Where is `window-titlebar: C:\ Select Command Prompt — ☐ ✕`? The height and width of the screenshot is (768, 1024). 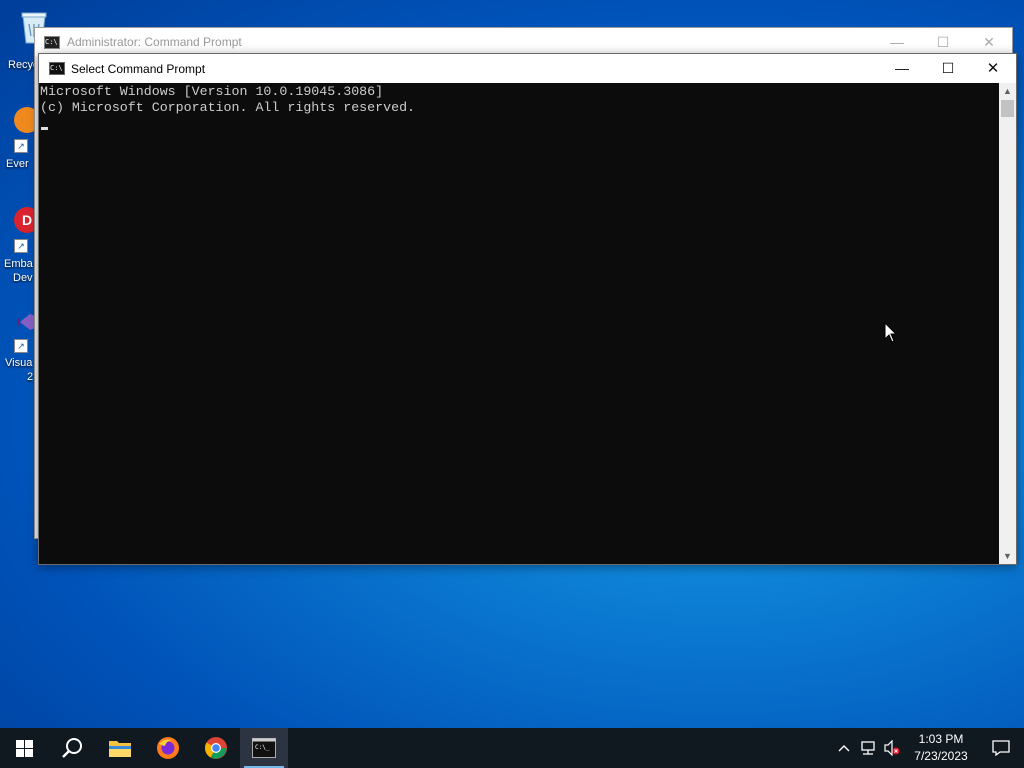
window-titlebar: C:\ Select Command Prompt — ☐ ✕ is located at coordinates (527, 68).